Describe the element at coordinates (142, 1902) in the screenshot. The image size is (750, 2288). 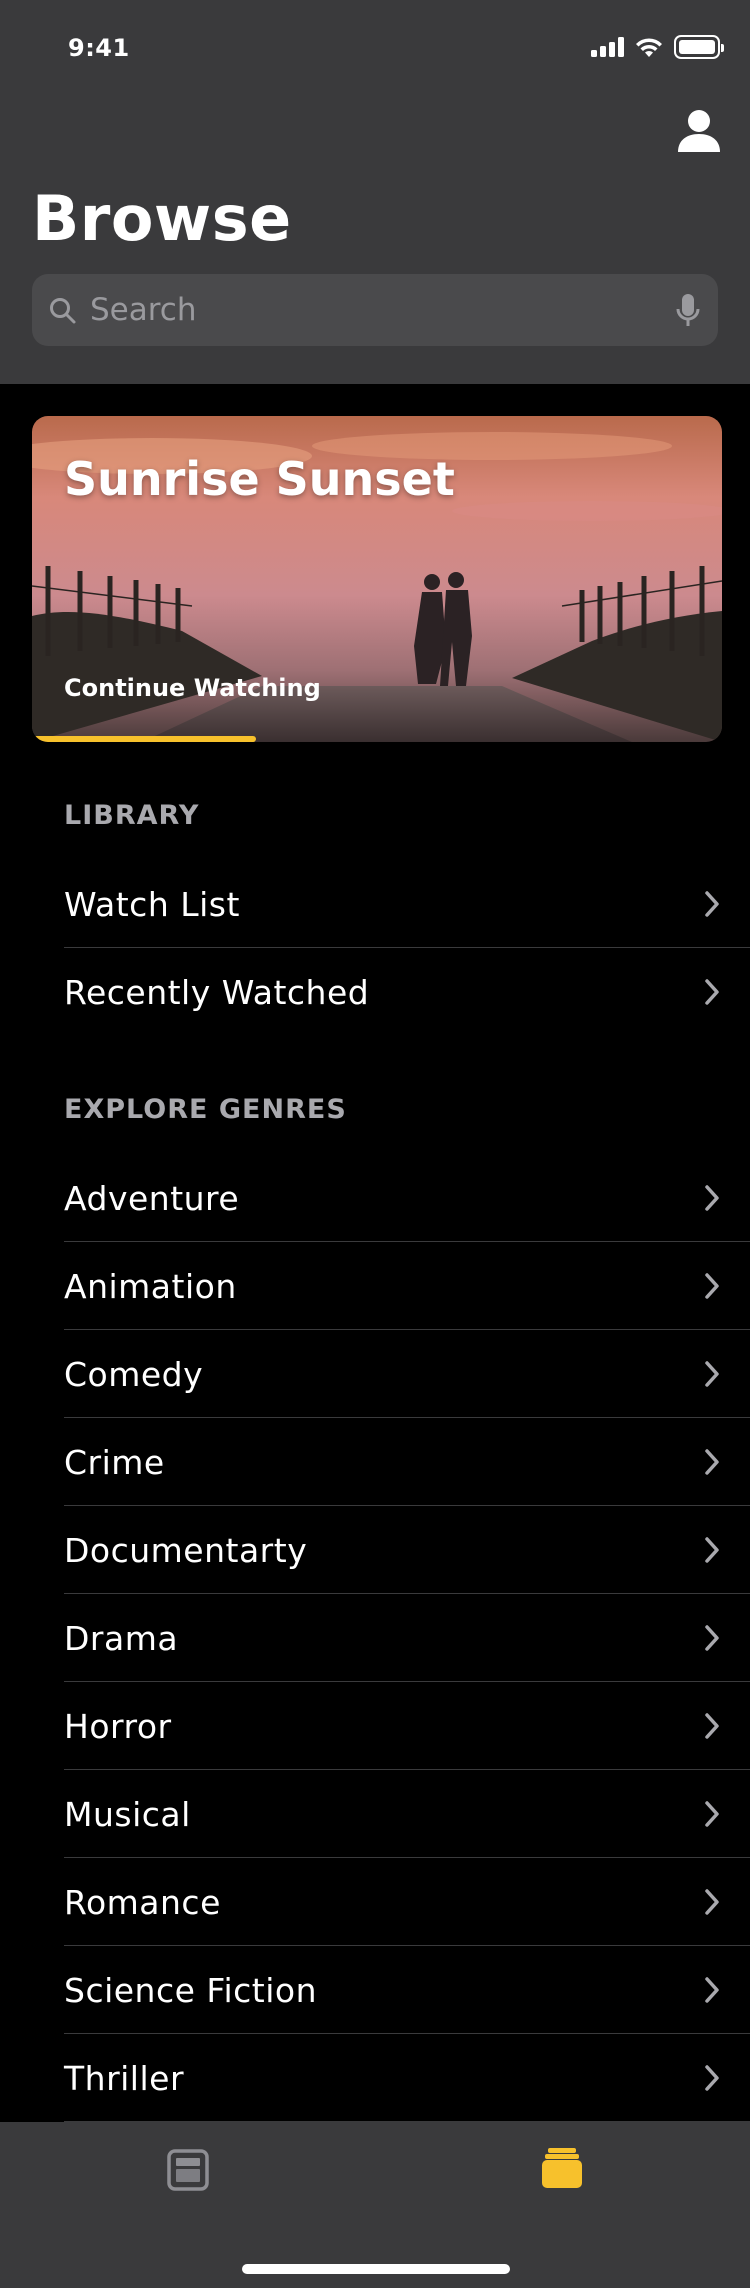
I see `list-item-label: Romance` at that location.